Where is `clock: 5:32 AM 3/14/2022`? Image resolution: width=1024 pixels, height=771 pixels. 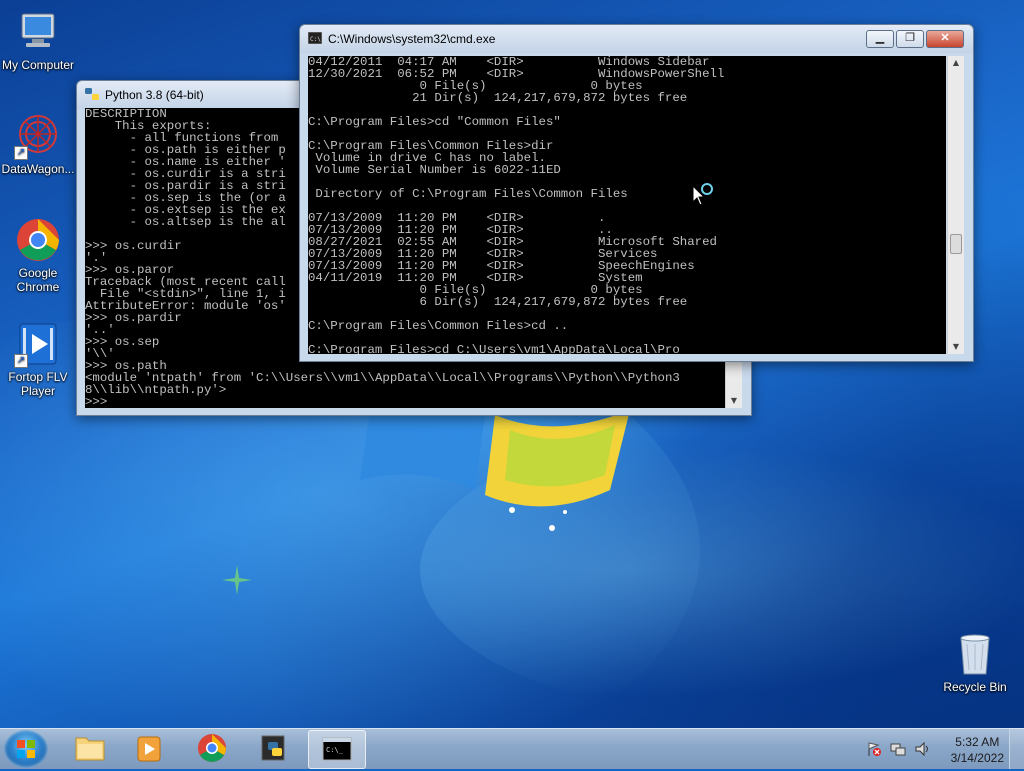
clock: 5:32 AM 3/14/2022 is located at coordinates (977, 750).